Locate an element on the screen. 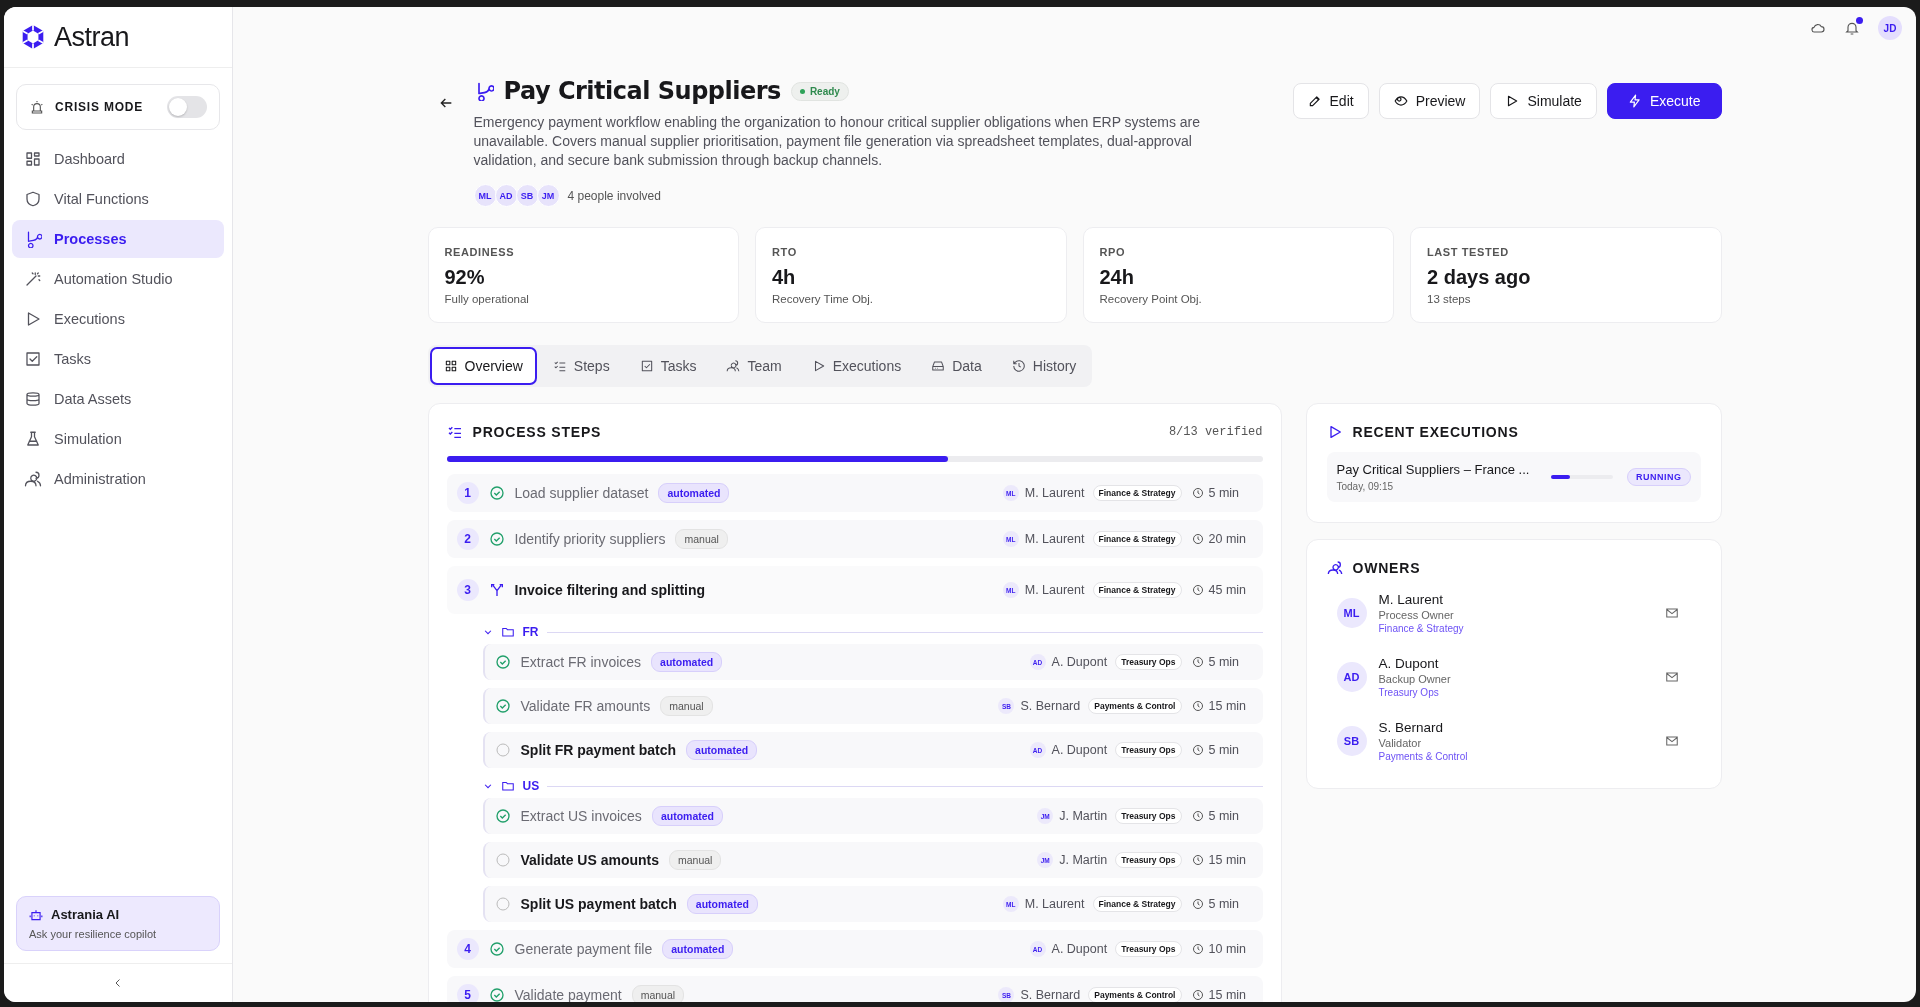  execution-item: Pay Critical Suppliers – France ... Today, 09:15 RUNNING is located at coordinates (1513, 477).